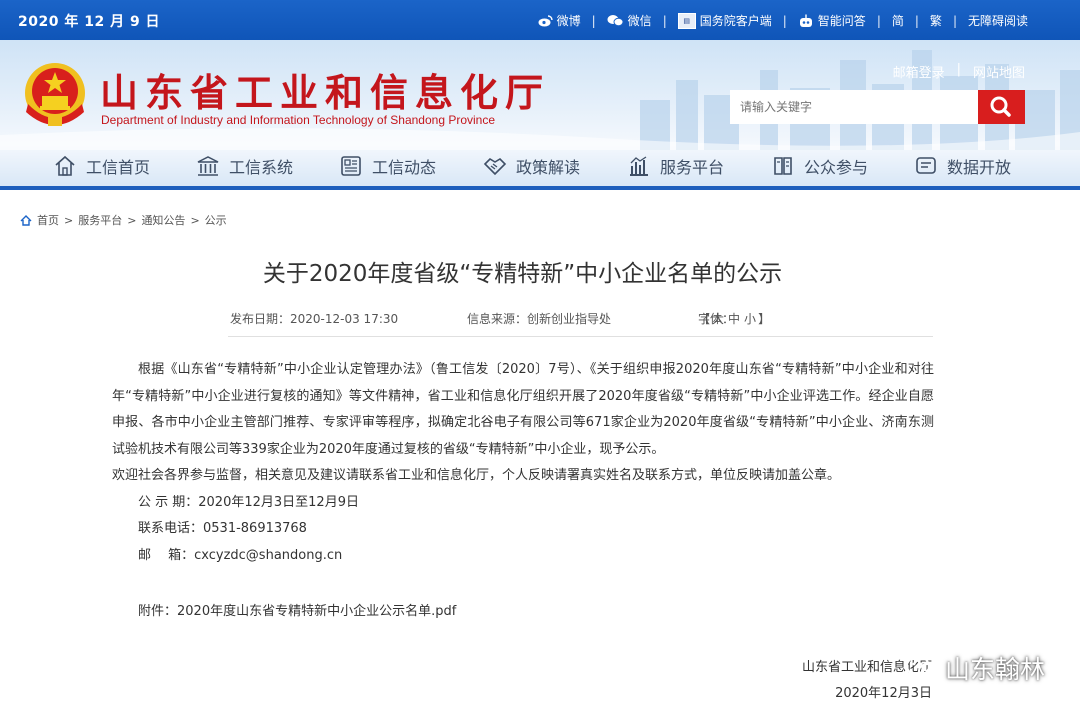  What do you see at coordinates (686, 20) in the screenshot?
I see `state-council-app-icon: ▤` at bounding box center [686, 20].